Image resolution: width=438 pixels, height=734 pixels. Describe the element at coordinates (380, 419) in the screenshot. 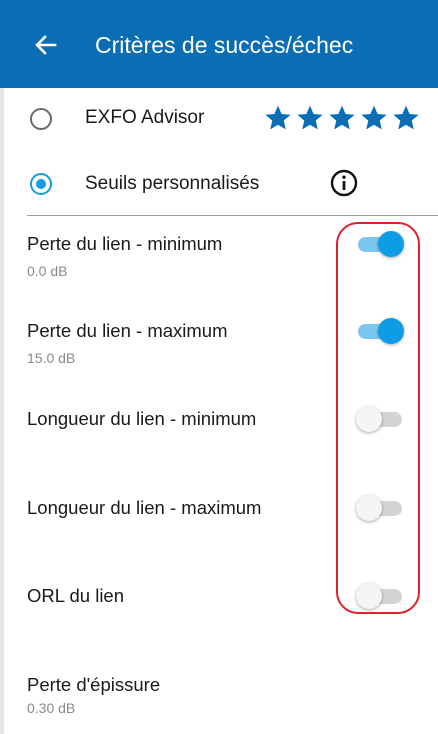

I see `toggle-link-length-min` at that location.